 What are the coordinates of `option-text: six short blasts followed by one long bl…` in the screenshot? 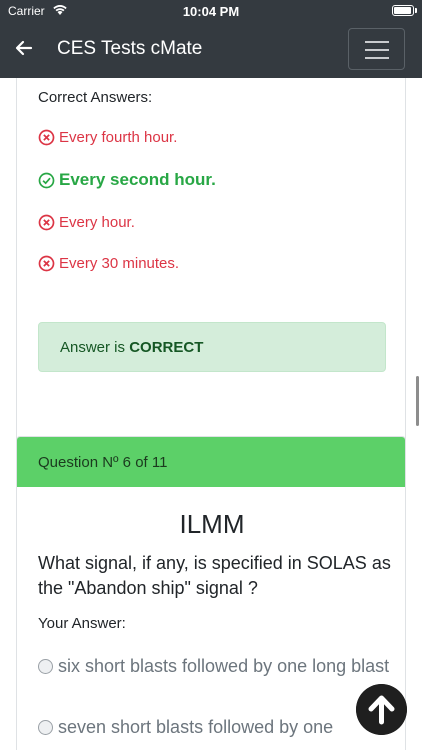 It's located at (224, 666).